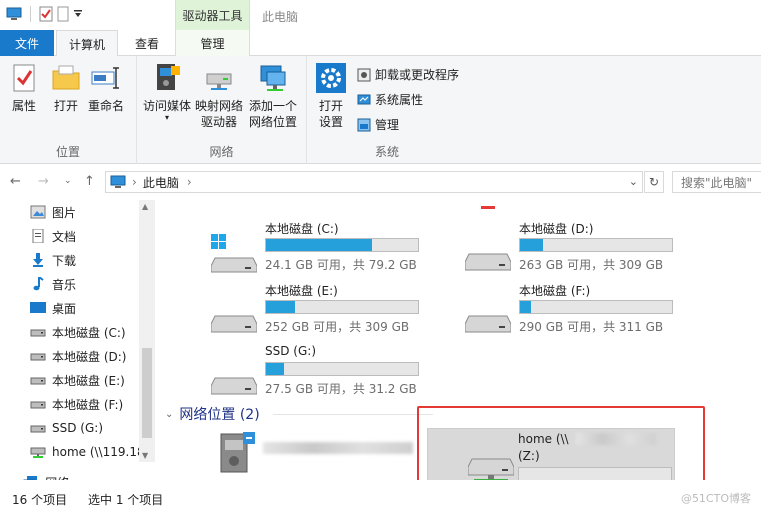 The height and width of the screenshot is (512, 761). What do you see at coordinates (364, 74) in the screenshot?
I see `uninstall-icon` at bounding box center [364, 74].